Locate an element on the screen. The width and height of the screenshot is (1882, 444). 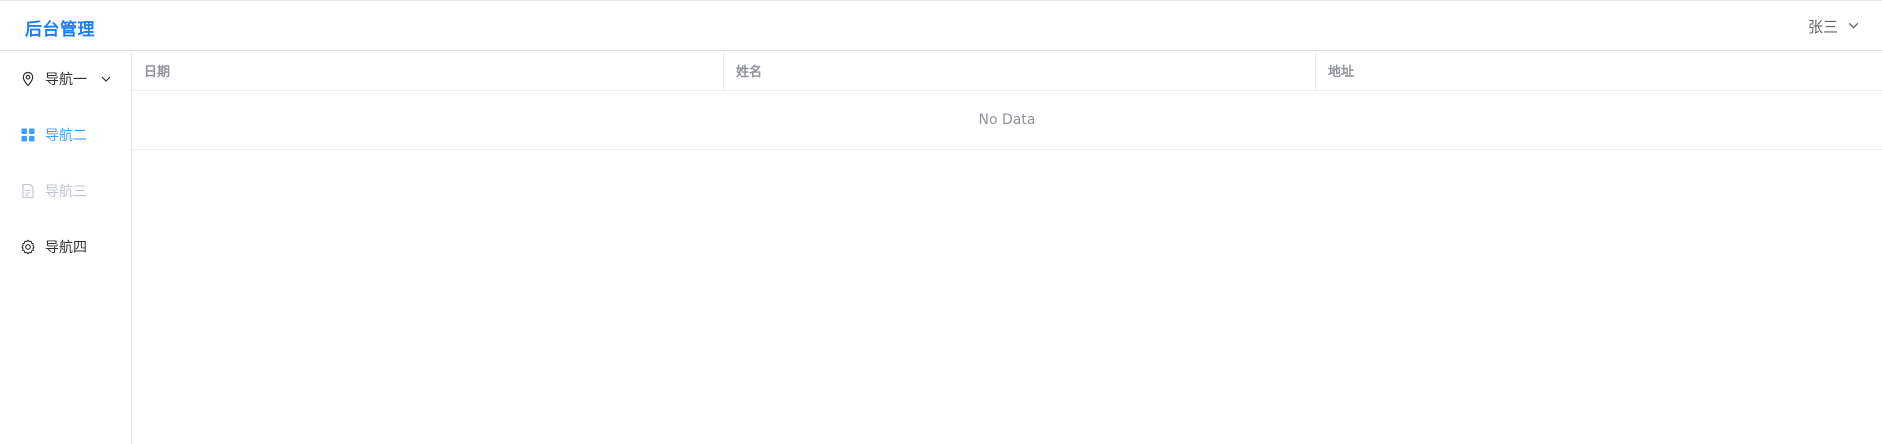
sidebar-menu: 导航一 导航二 导航三 导航四 is located at coordinates (66, 247).